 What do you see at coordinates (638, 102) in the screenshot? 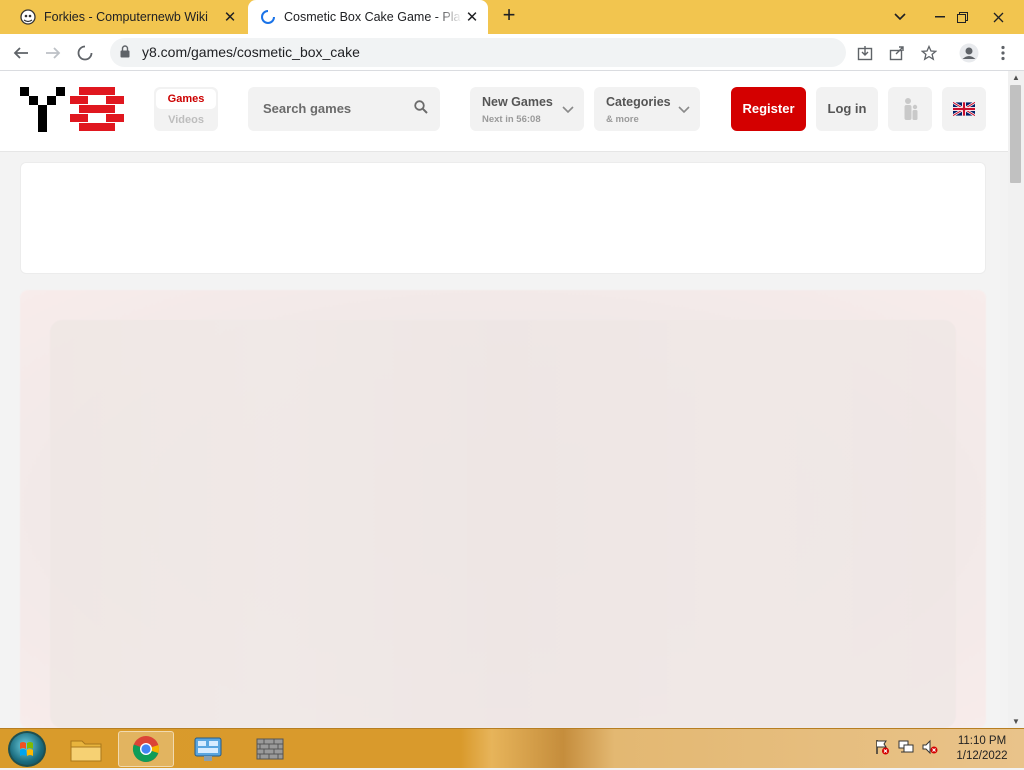
I see `categories-label: Categories` at bounding box center [638, 102].